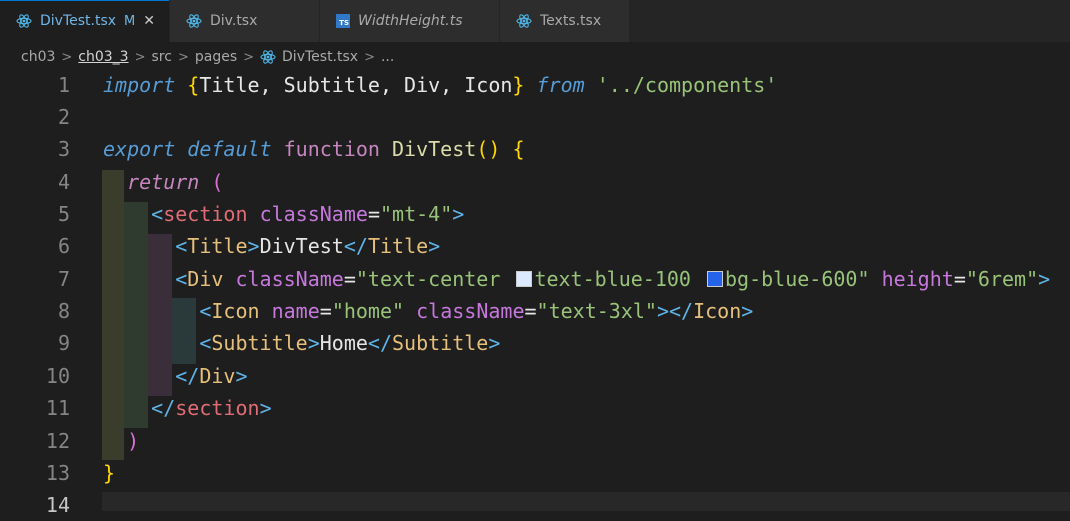 The height and width of the screenshot is (521, 1070). I want to click on line-number: 5, so click(63, 214).